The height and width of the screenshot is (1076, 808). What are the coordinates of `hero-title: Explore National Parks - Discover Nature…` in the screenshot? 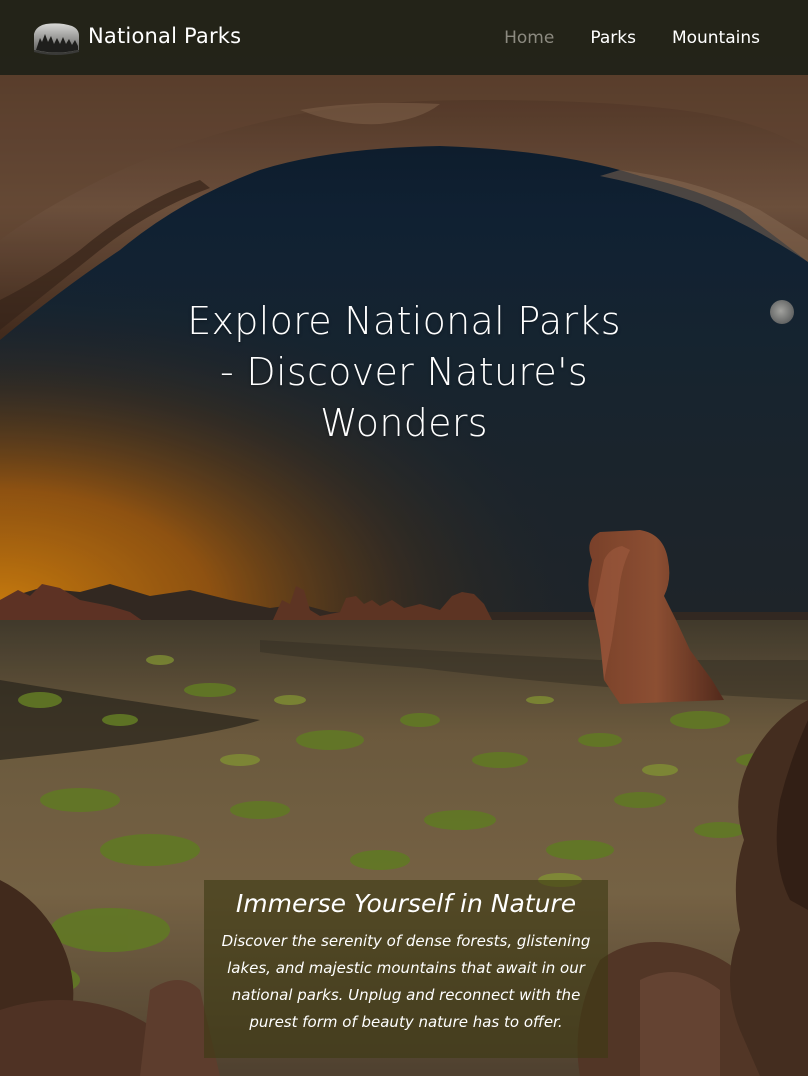 It's located at (404, 372).